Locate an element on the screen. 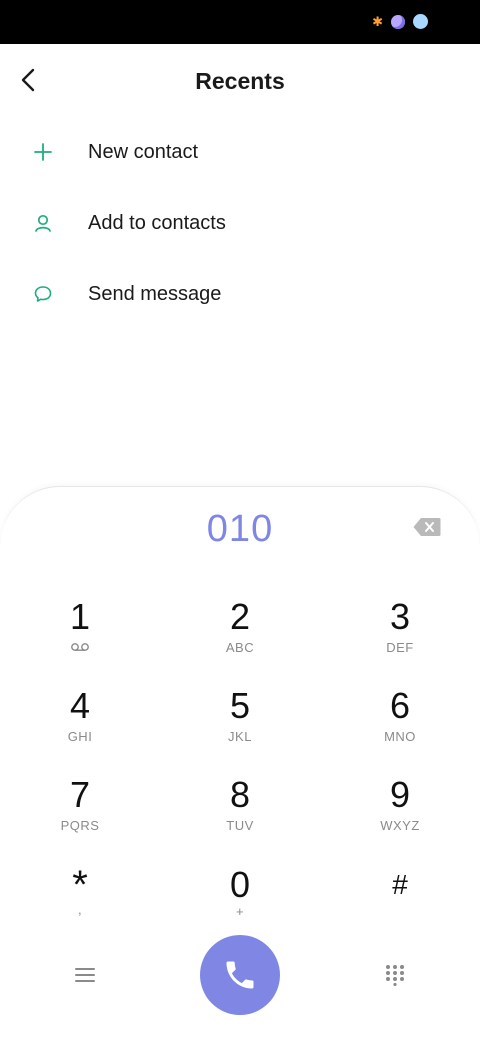 Image resolution: width=480 pixels, height=1041 pixels. key-hash: # is located at coordinates (400, 904).